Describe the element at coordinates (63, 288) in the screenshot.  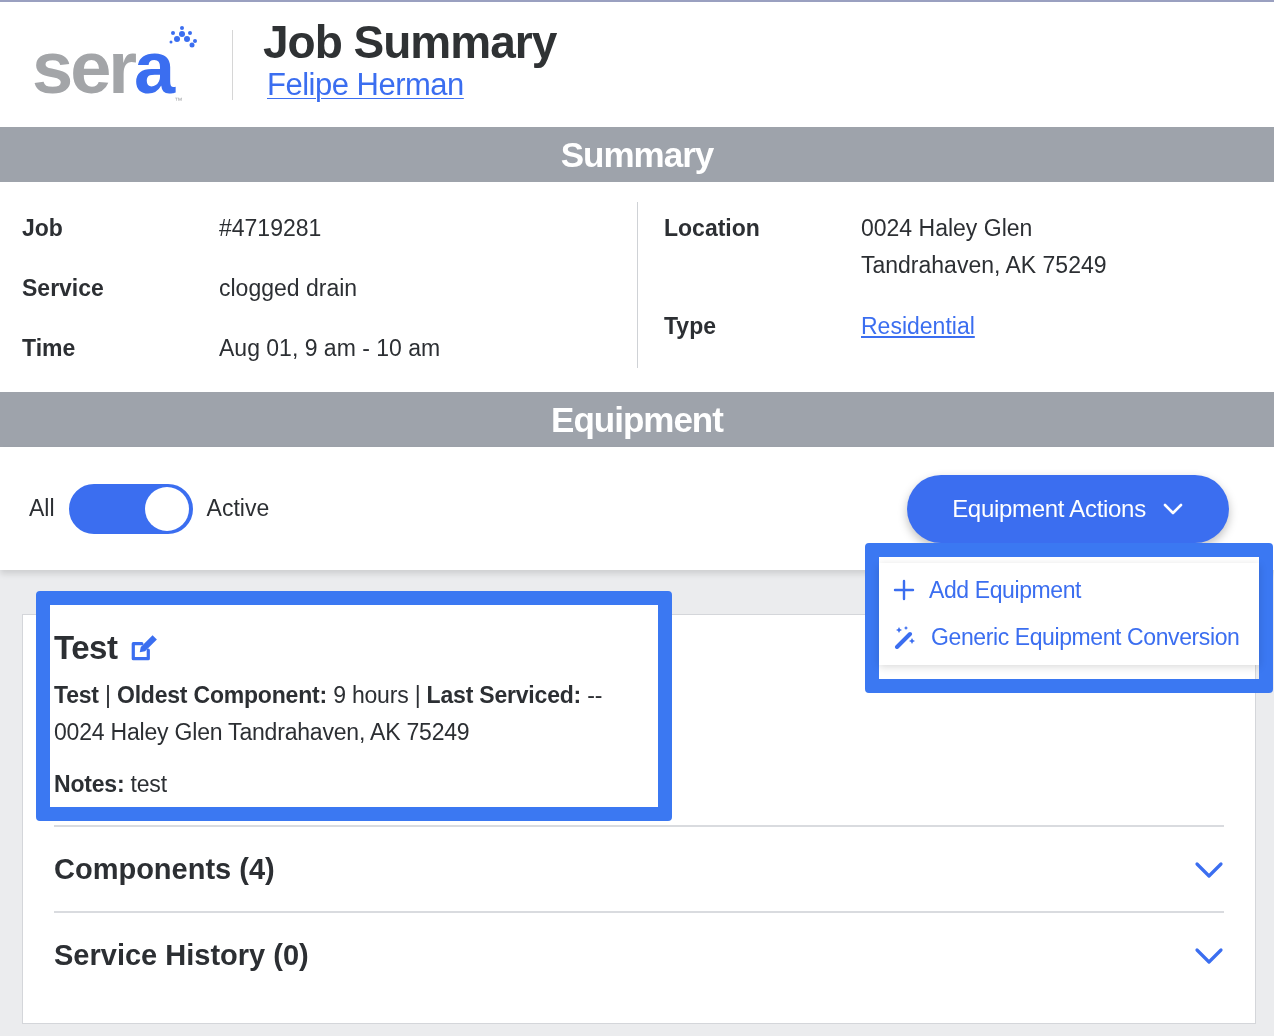
I see `field-label: Service` at that location.